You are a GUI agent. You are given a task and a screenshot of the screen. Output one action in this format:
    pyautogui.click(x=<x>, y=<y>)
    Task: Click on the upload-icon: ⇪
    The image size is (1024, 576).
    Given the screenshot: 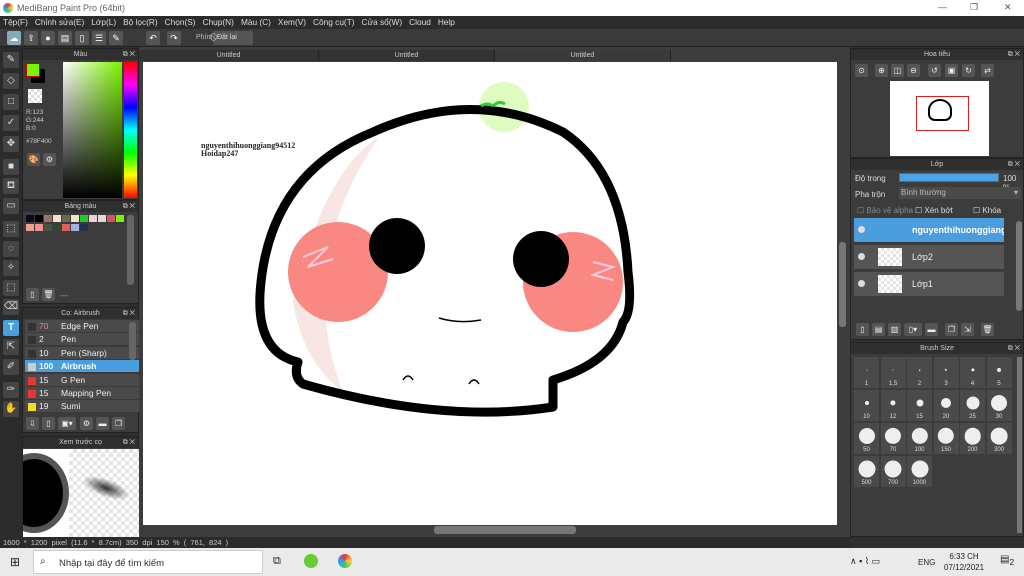 What is the action you would take?
    pyautogui.click(x=31, y=38)
    